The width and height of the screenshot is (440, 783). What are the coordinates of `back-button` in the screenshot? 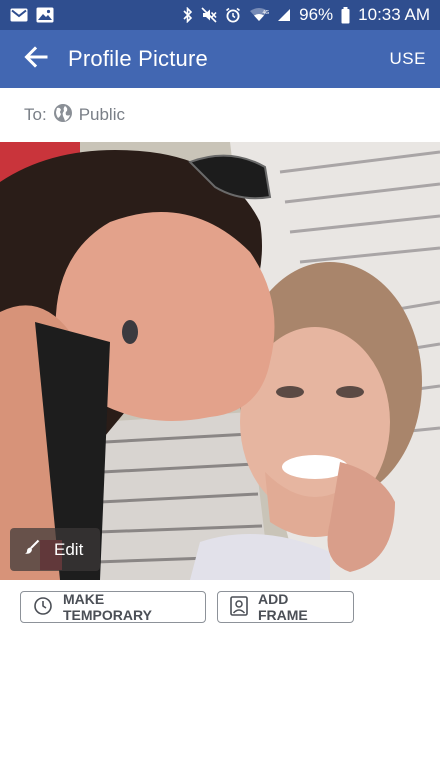 It's located at (36, 59).